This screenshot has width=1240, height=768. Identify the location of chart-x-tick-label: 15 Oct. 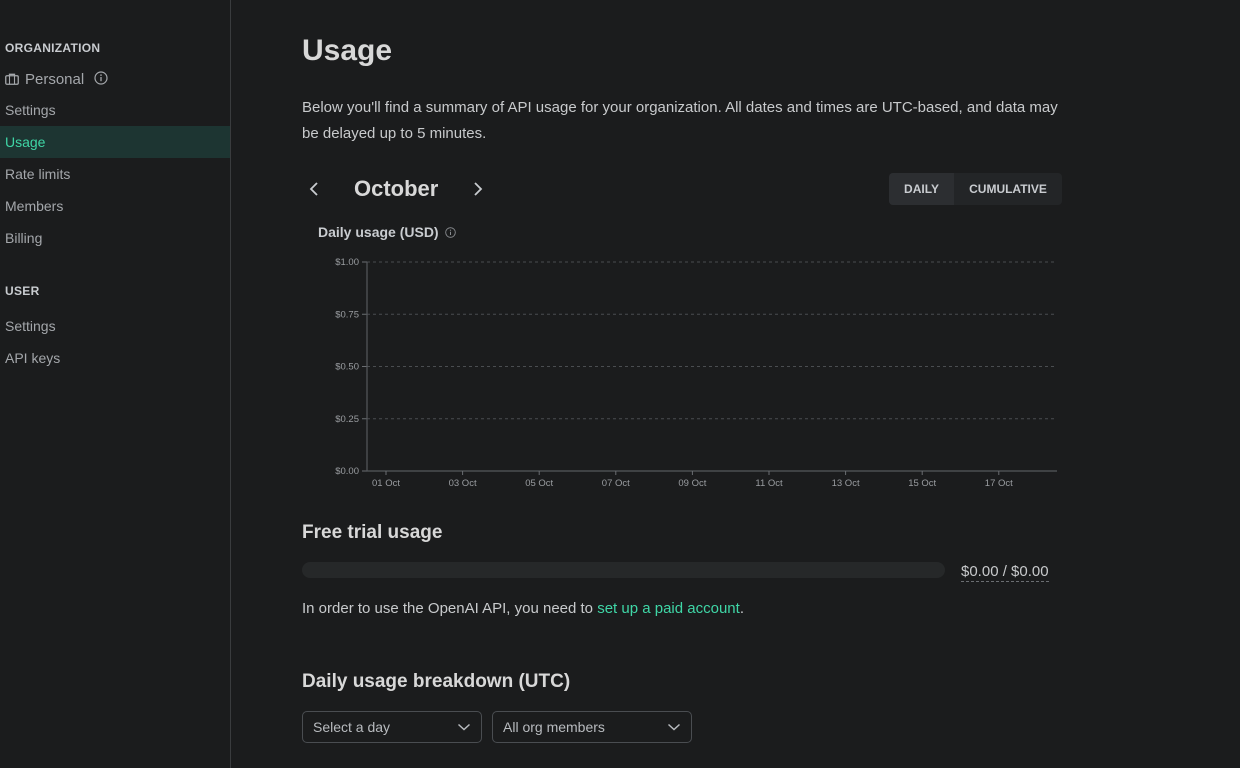
(922, 483).